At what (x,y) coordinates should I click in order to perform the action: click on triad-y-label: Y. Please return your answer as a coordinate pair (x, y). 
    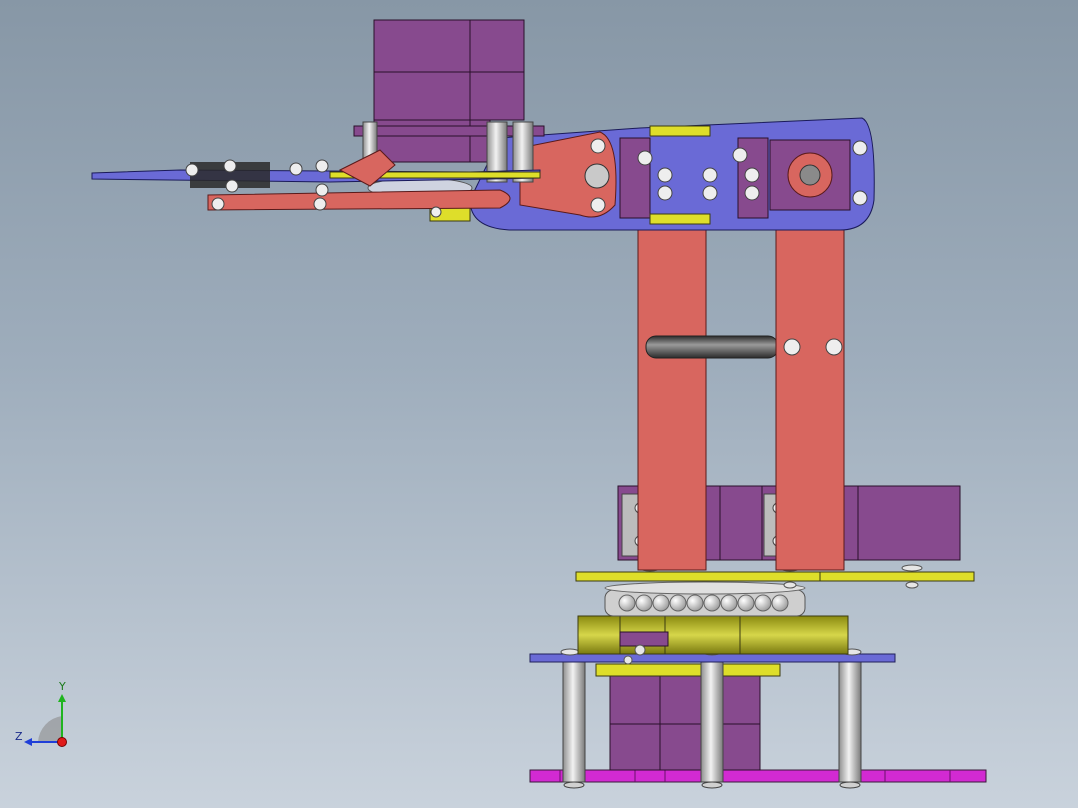
    Looking at the image, I should click on (62, 686).